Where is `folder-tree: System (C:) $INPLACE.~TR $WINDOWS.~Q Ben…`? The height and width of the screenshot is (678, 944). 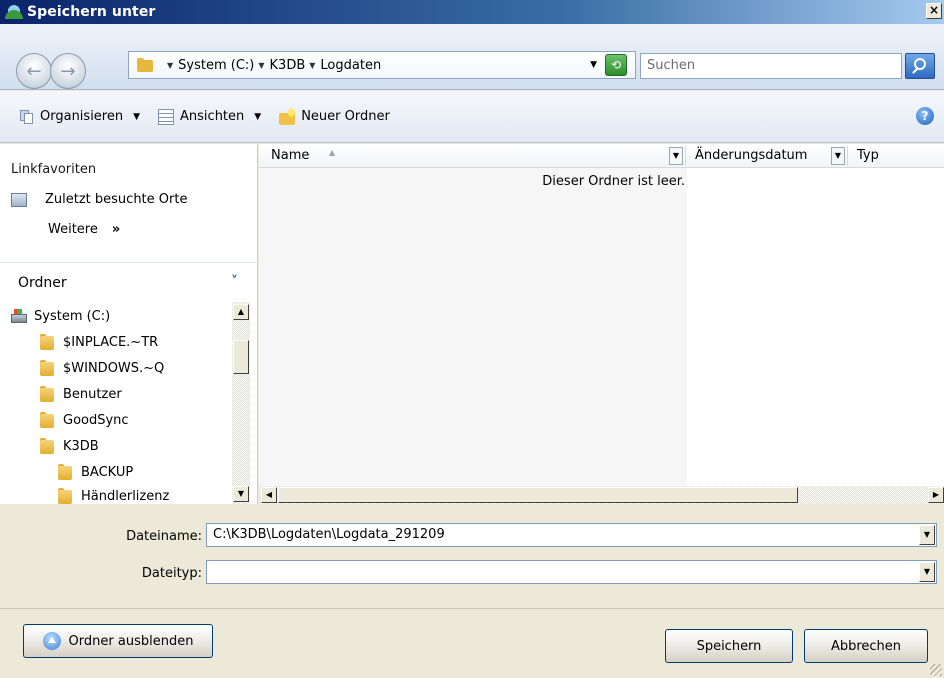
folder-tree: System (C:) $INPLACE.~TR $WINDOWS.~Q Ben… is located at coordinates (116, 403).